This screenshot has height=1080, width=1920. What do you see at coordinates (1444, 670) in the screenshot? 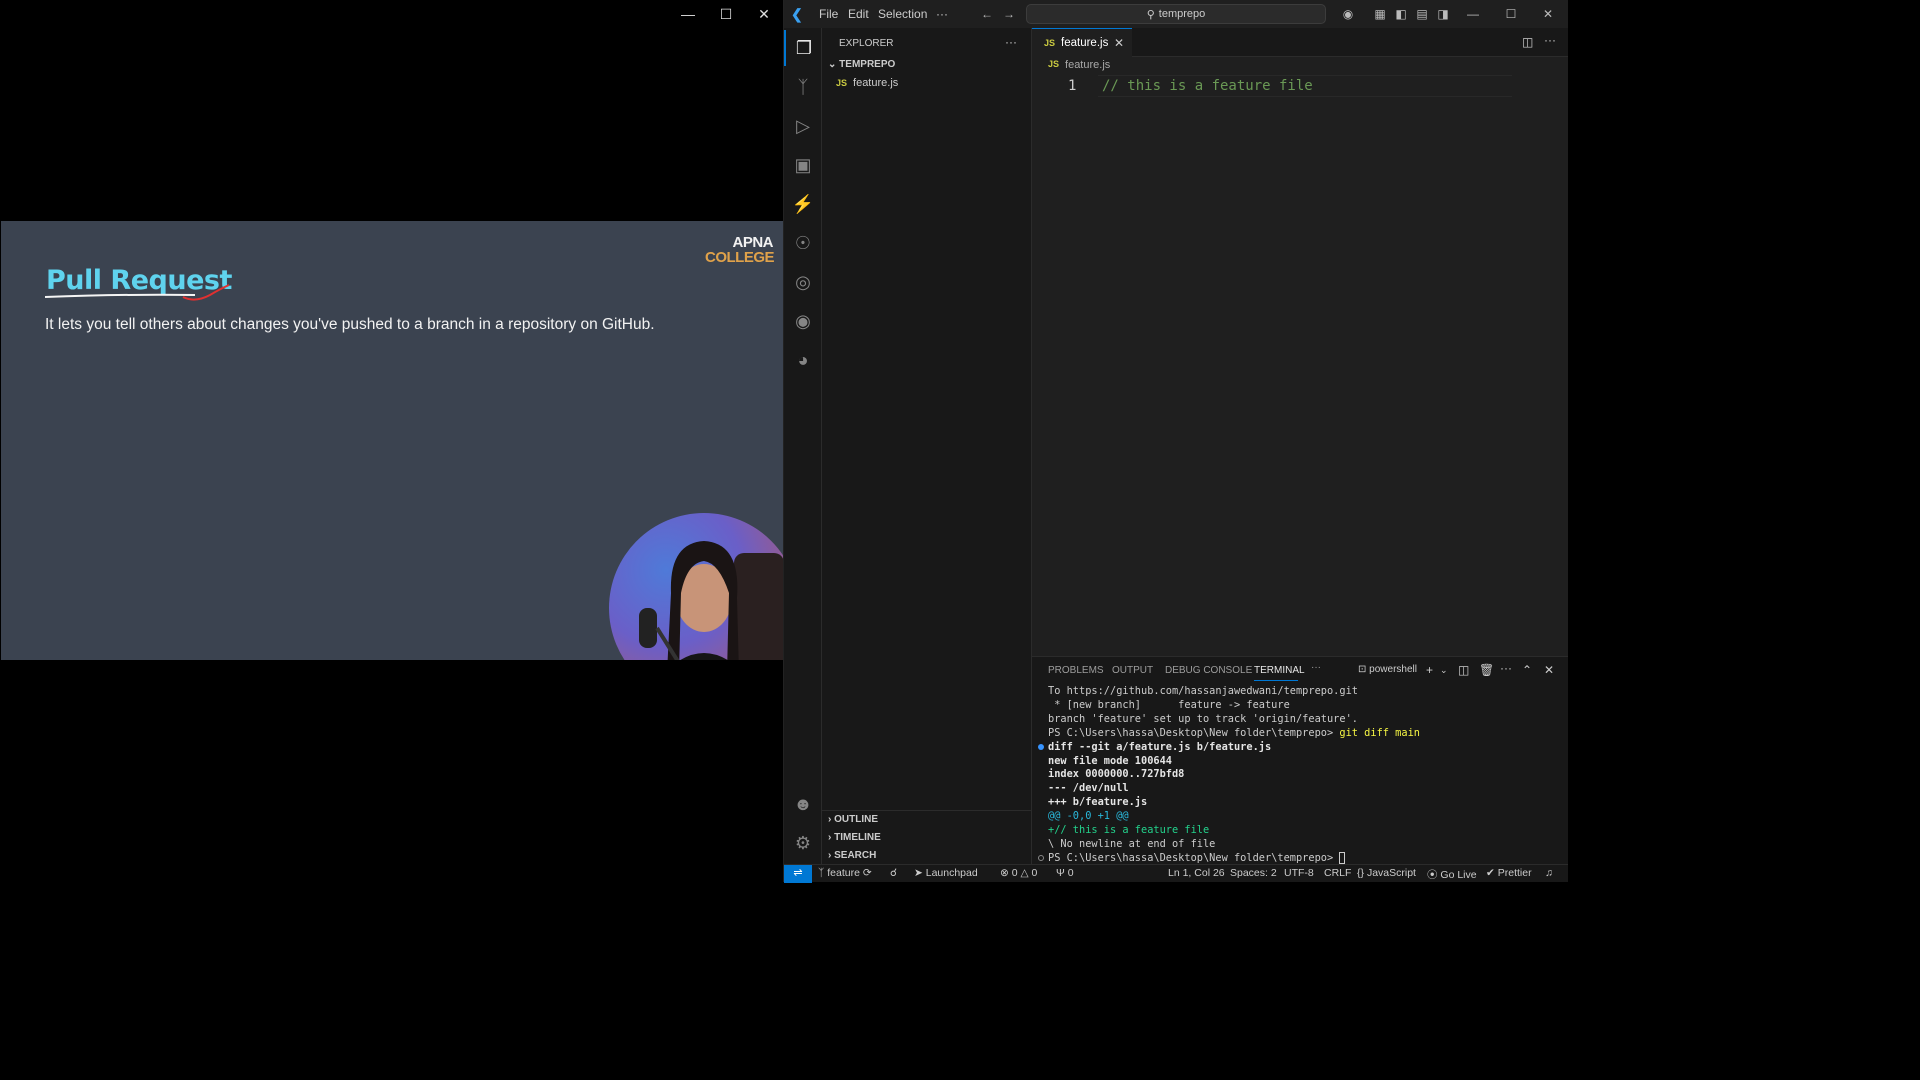
I see `chevron-down-icon: ⌄` at bounding box center [1444, 670].